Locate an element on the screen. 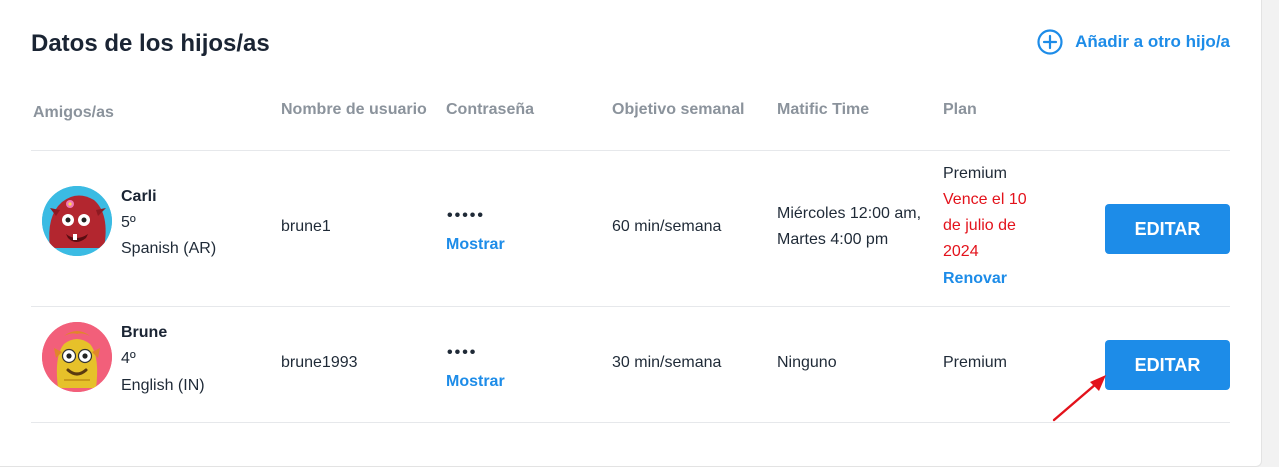  annotation-arrow-icon is located at coordinates (1079, 398).